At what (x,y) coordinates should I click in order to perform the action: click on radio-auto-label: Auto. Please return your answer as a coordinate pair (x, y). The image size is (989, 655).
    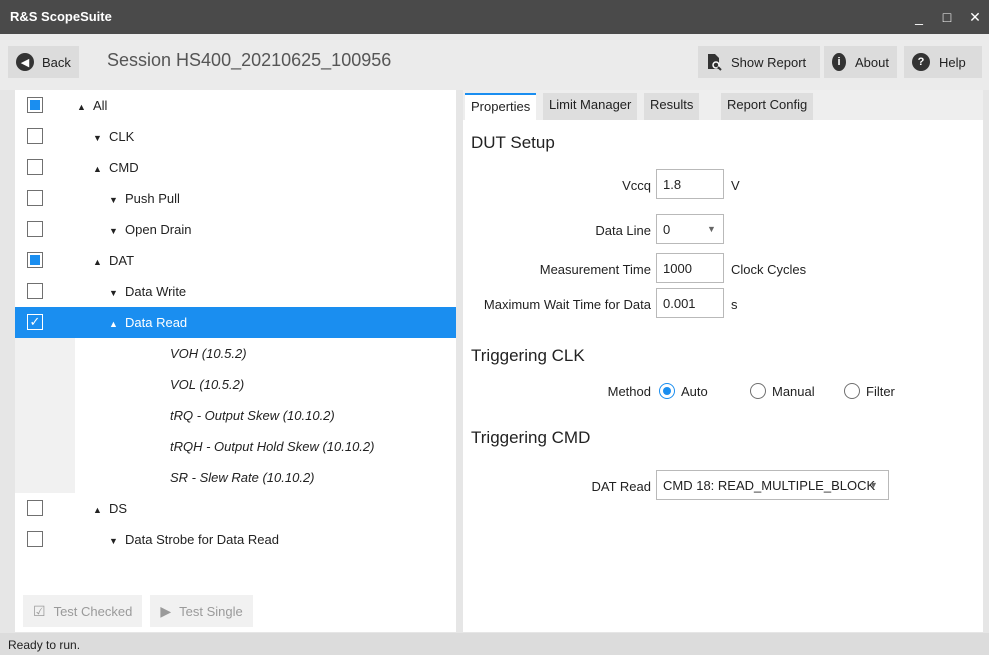
    Looking at the image, I should click on (694, 391).